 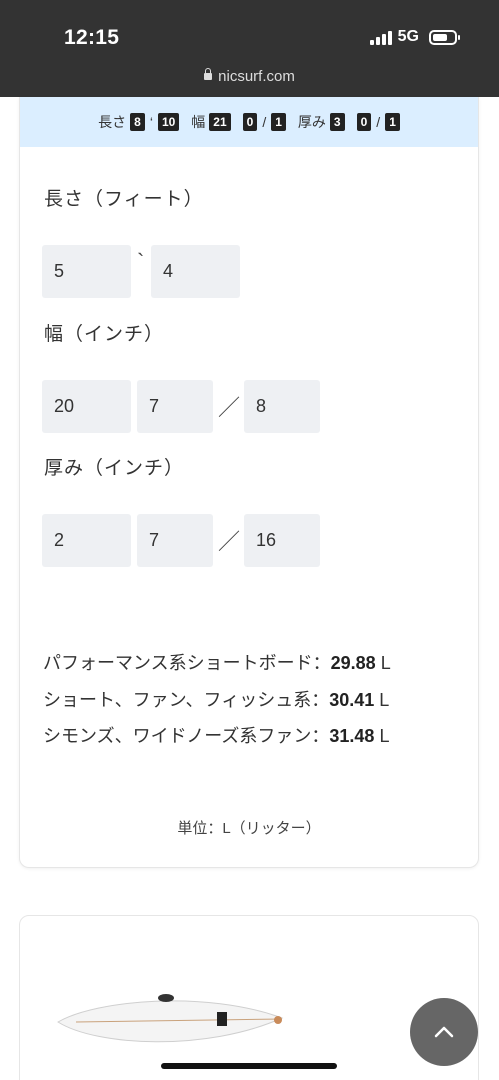 I want to click on length-feet-input: 5, so click(x=86, y=271).